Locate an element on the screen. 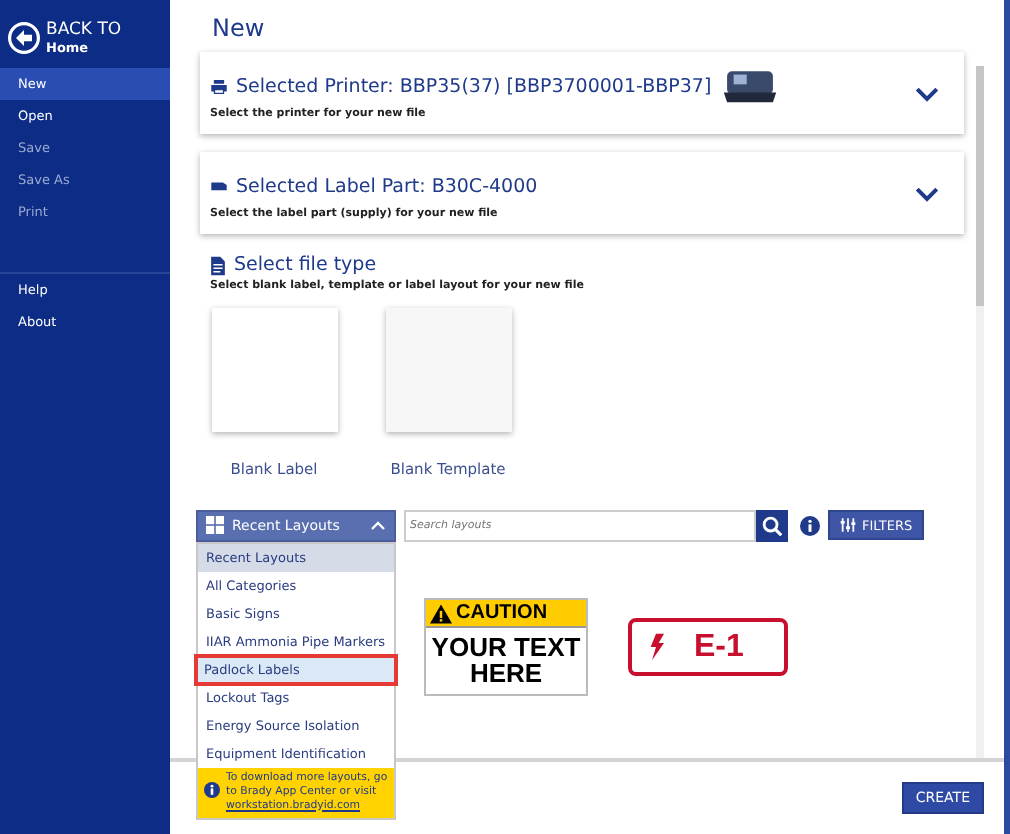  page-title: New is located at coordinates (238, 29).